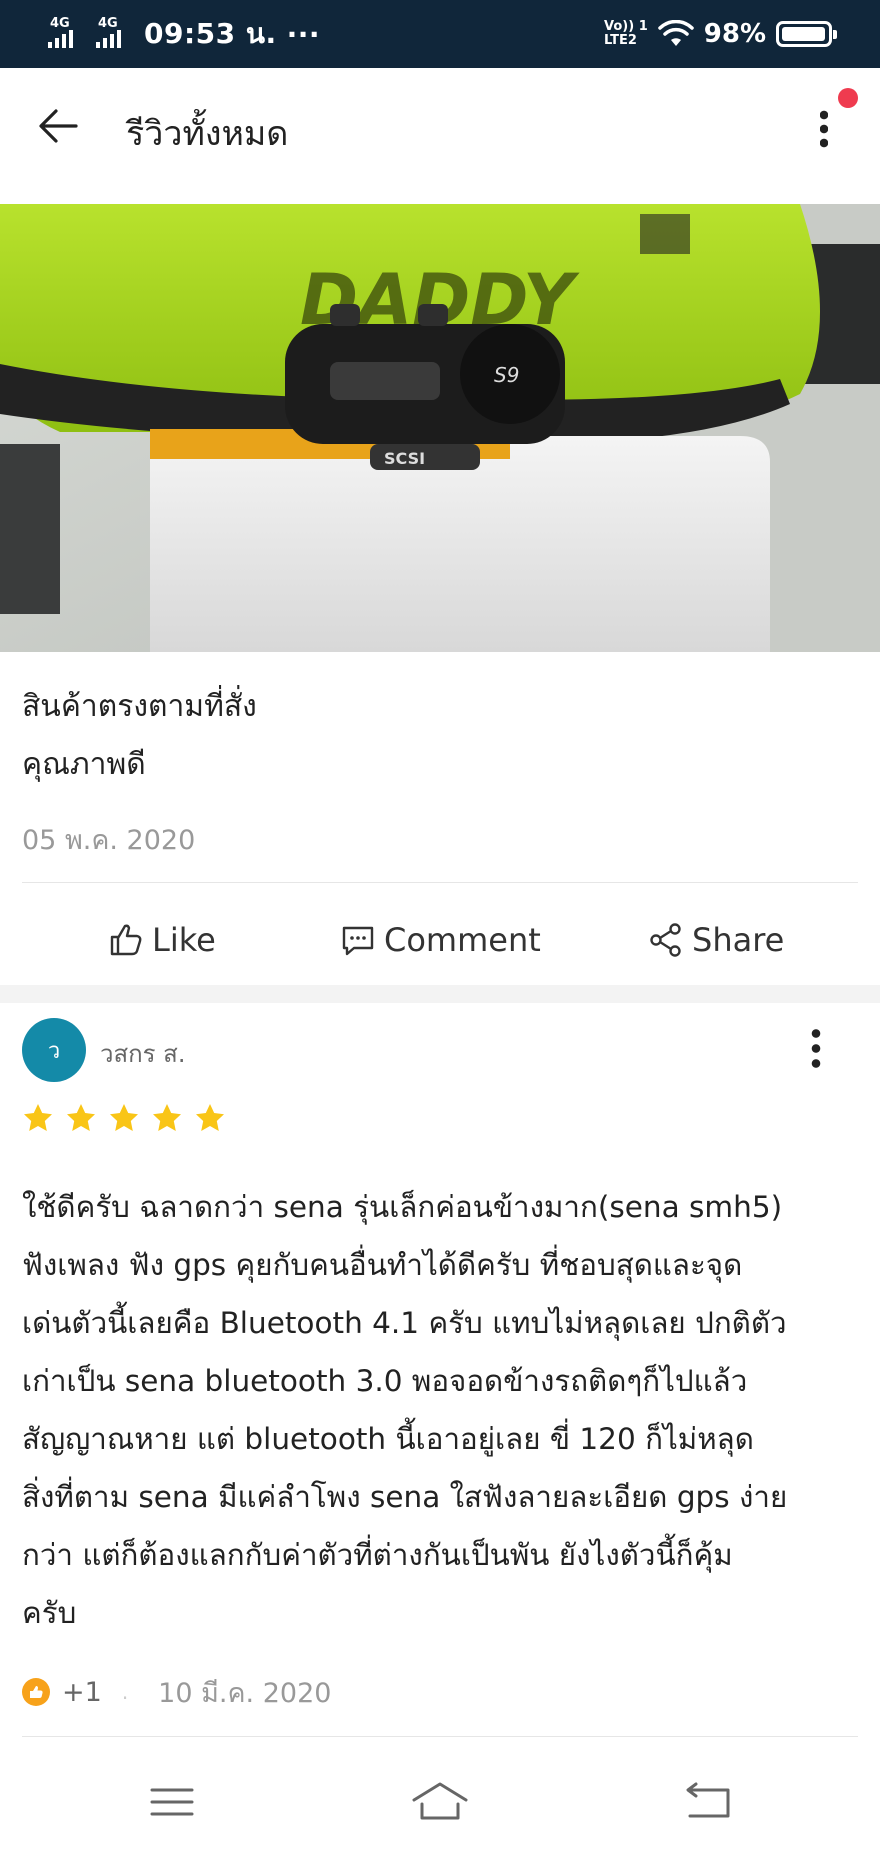 This screenshot has width=880, height=1858. I want to click on share-icon, so click(665, 940).